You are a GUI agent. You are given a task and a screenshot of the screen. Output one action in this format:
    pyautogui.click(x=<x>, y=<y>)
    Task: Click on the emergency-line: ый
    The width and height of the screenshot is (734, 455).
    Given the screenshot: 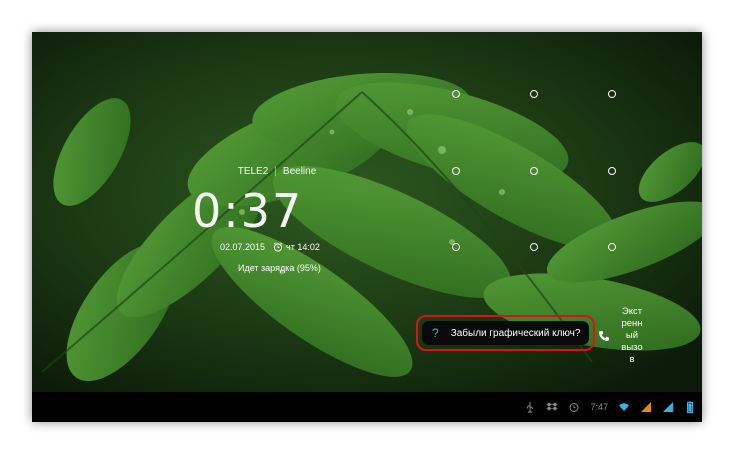 What is the action you would take?
    pyautogui.click(x=632, y=335)
    